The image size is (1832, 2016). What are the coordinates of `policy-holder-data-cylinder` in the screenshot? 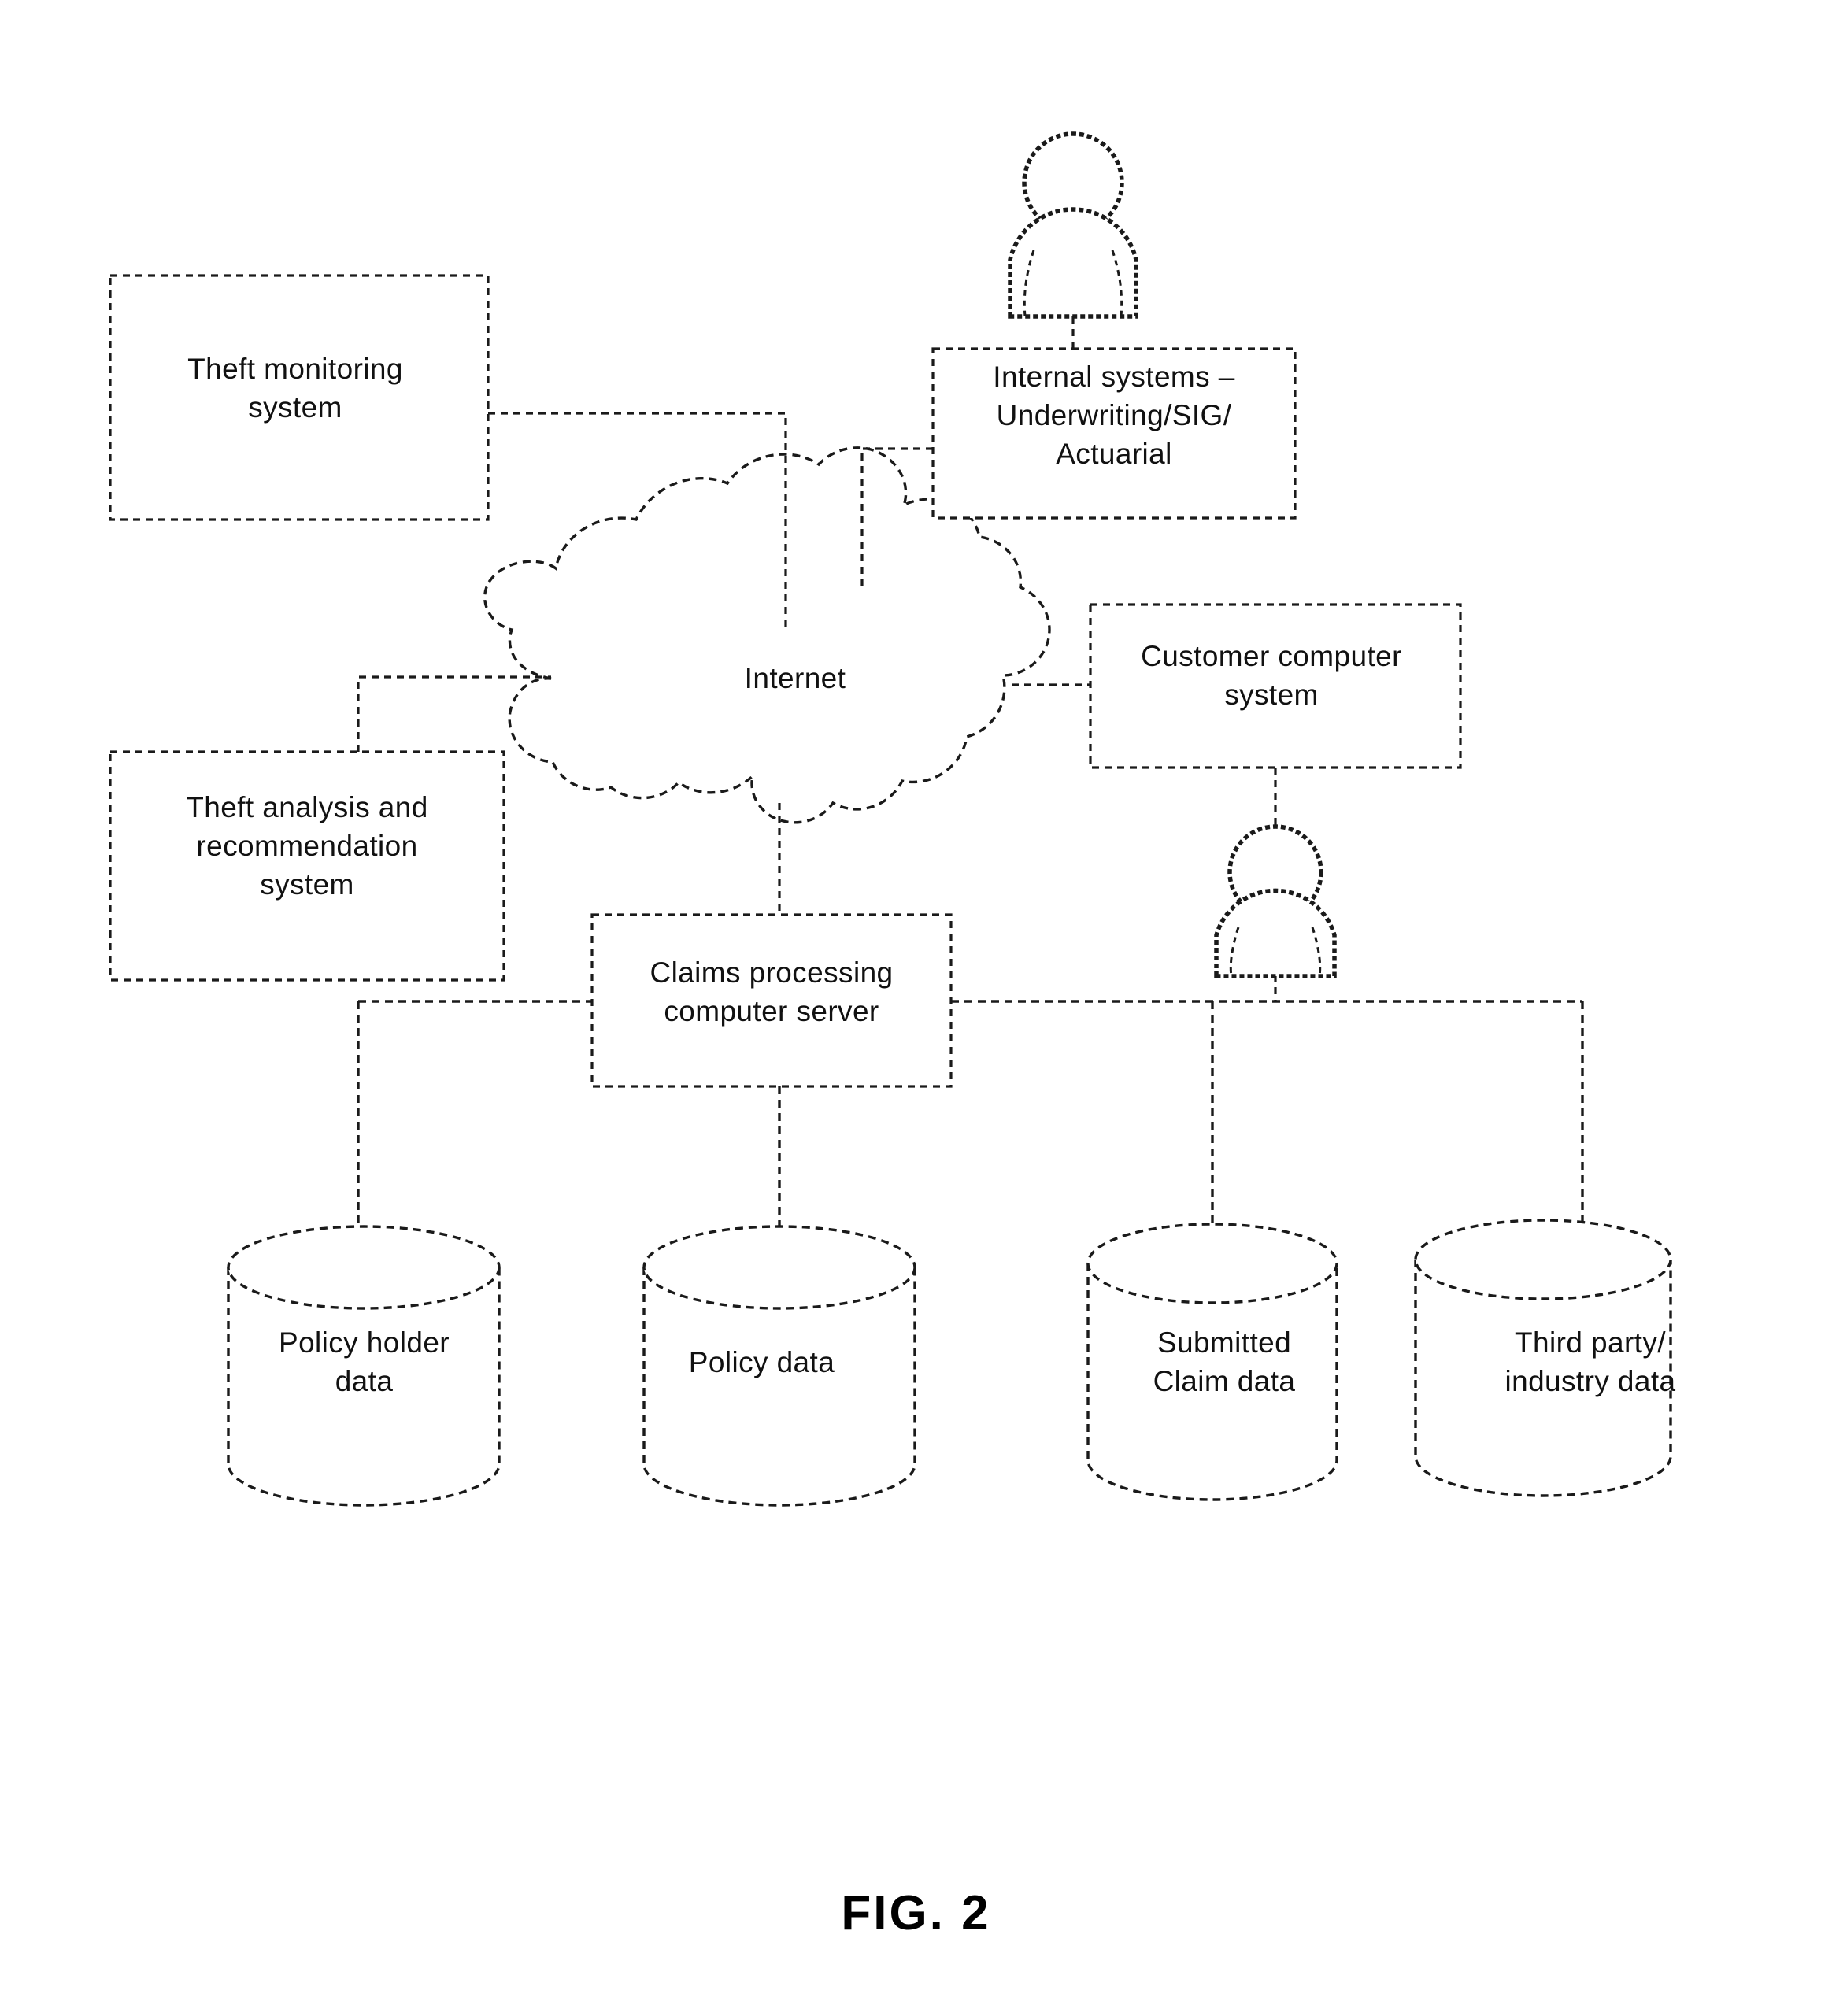 It's located at (364, 1366).